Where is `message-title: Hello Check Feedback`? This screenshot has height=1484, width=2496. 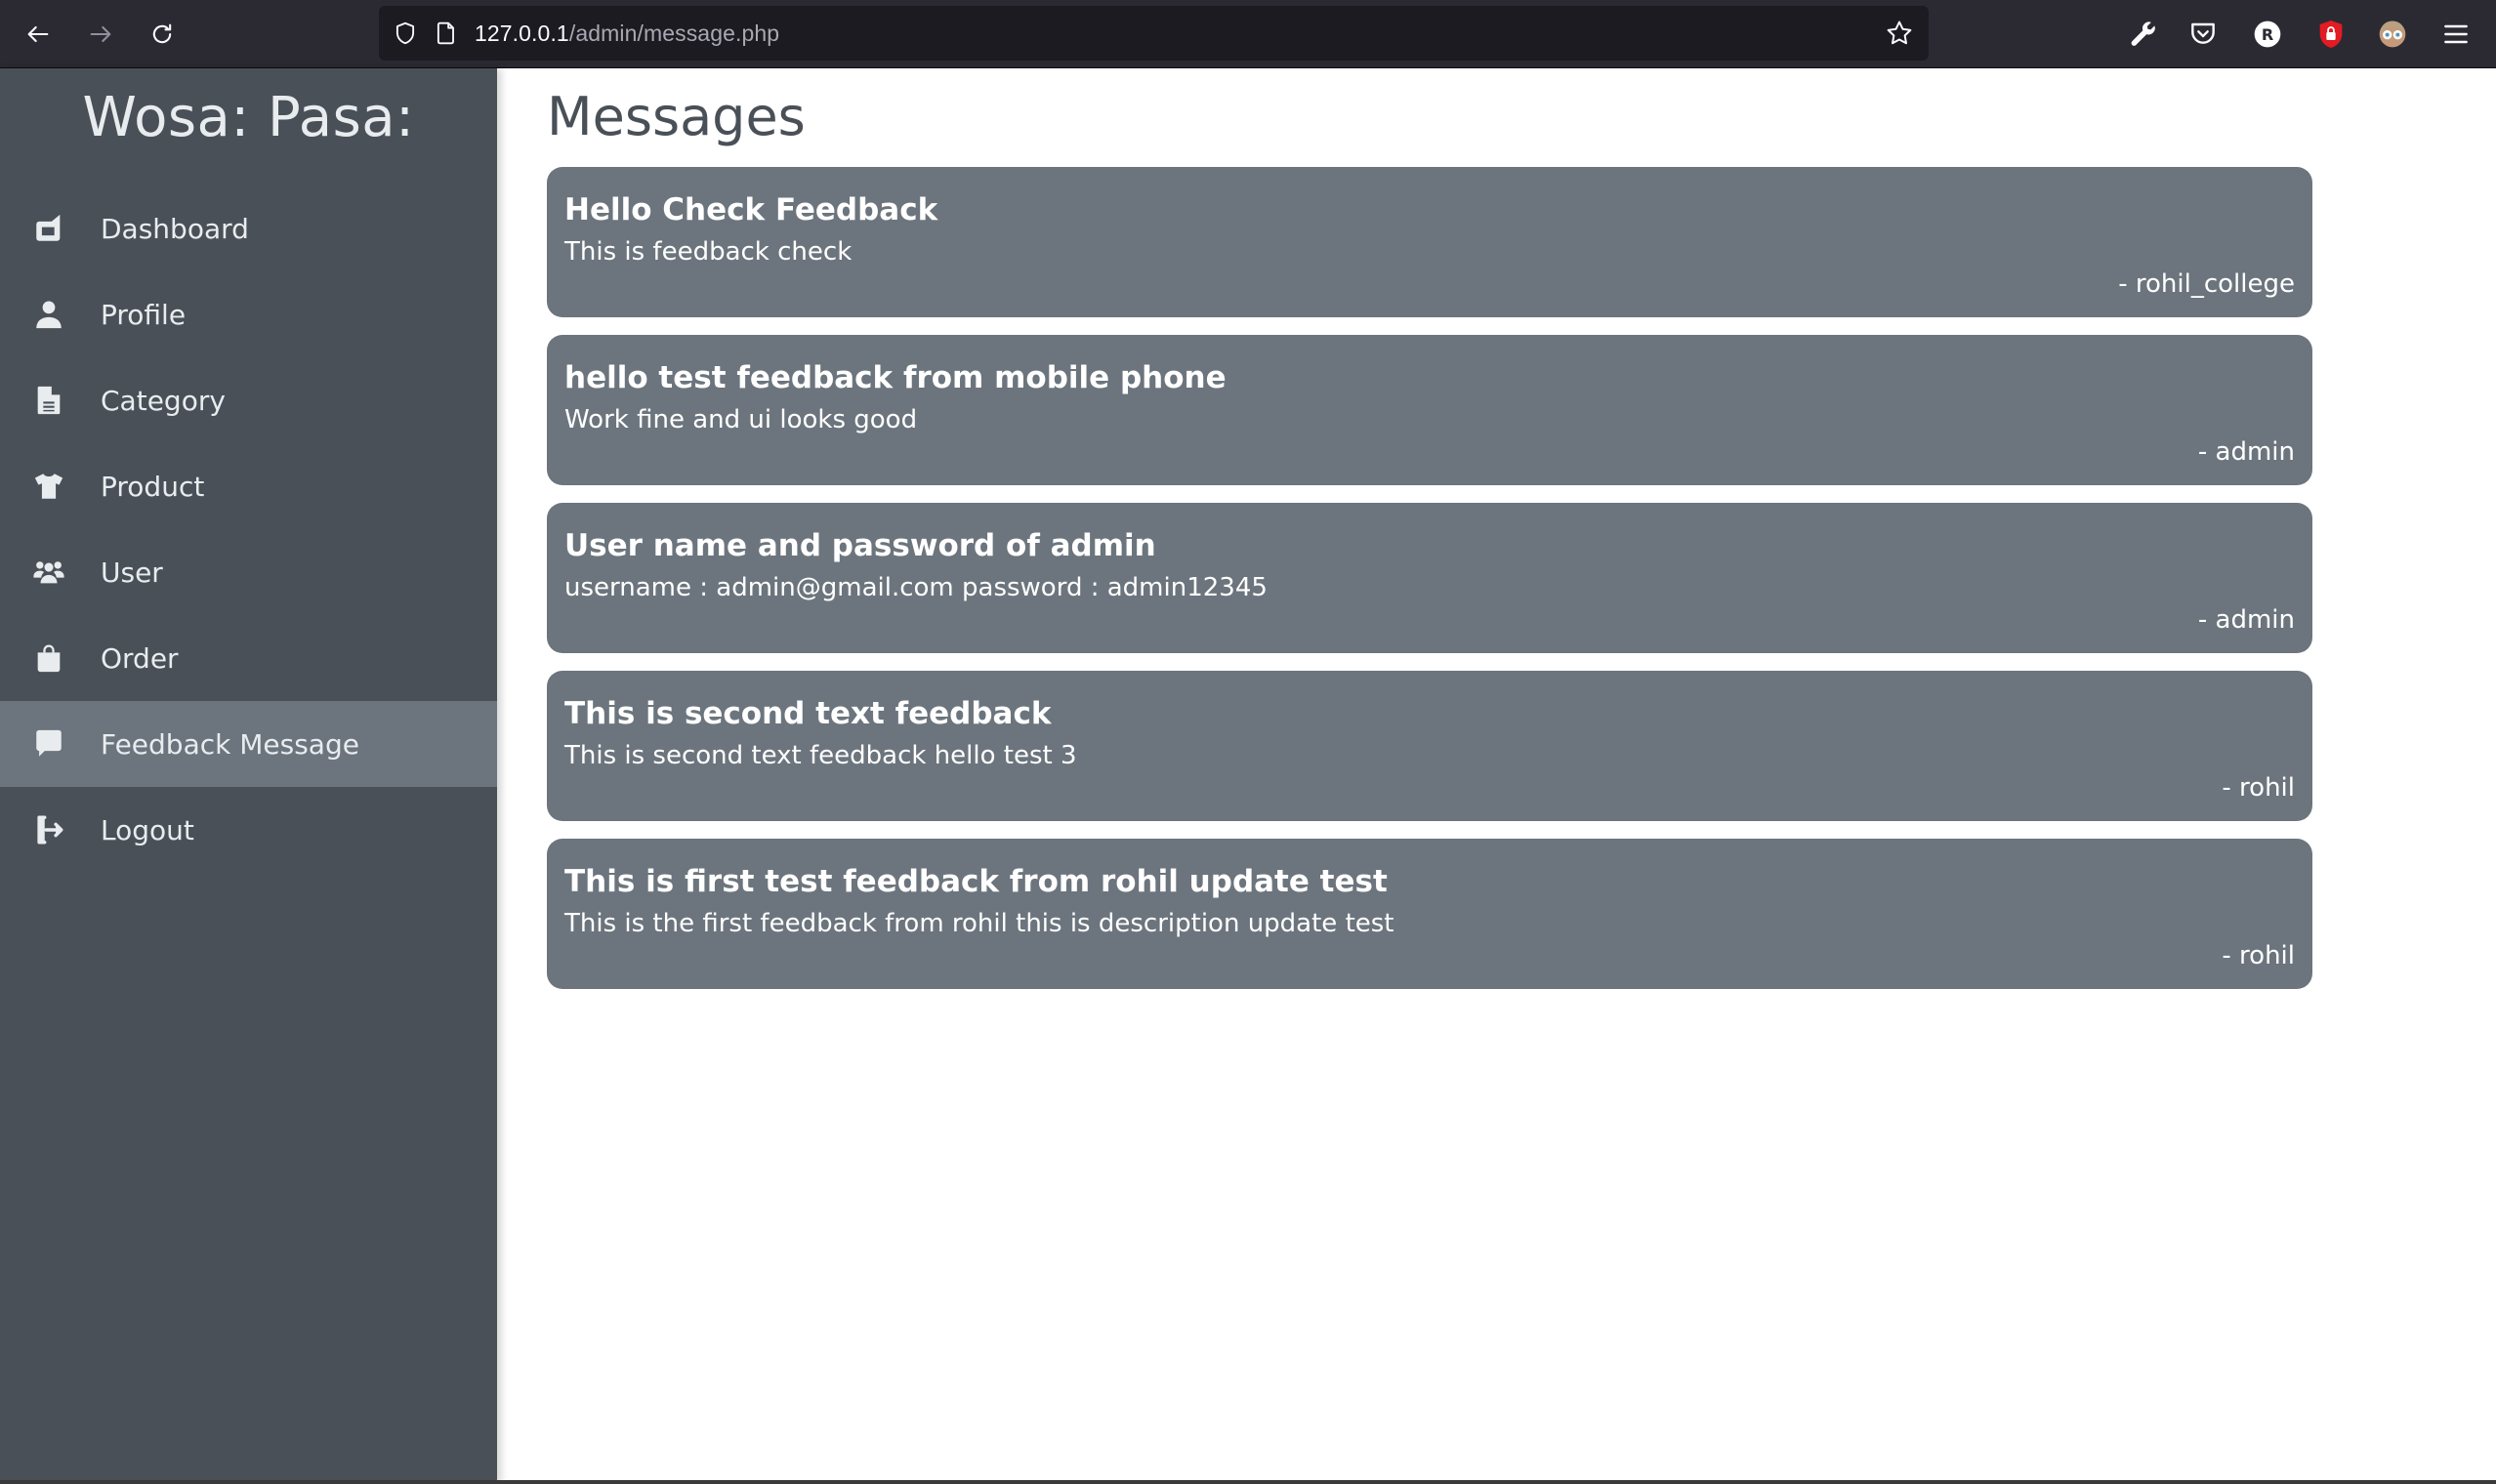
message-title: Hello Check Feedback is located at coordinates (751, 210).